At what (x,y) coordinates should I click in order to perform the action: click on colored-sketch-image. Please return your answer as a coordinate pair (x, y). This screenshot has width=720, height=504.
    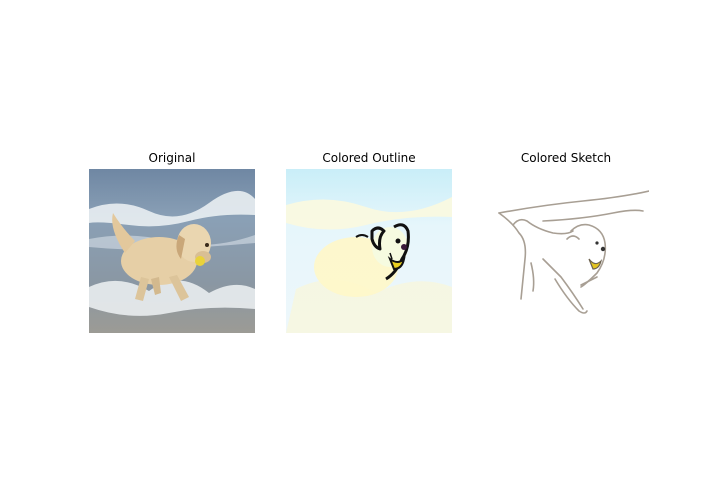
    Looking at the image, I should click on (566, 251).